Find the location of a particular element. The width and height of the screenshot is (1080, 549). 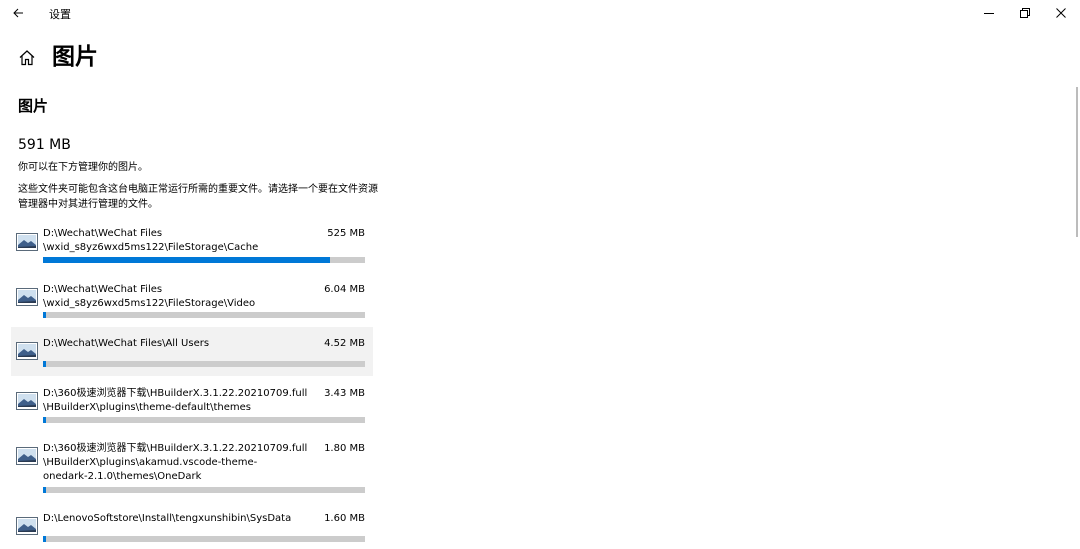

page-title: 图片 is located at coordinates (75, 57).